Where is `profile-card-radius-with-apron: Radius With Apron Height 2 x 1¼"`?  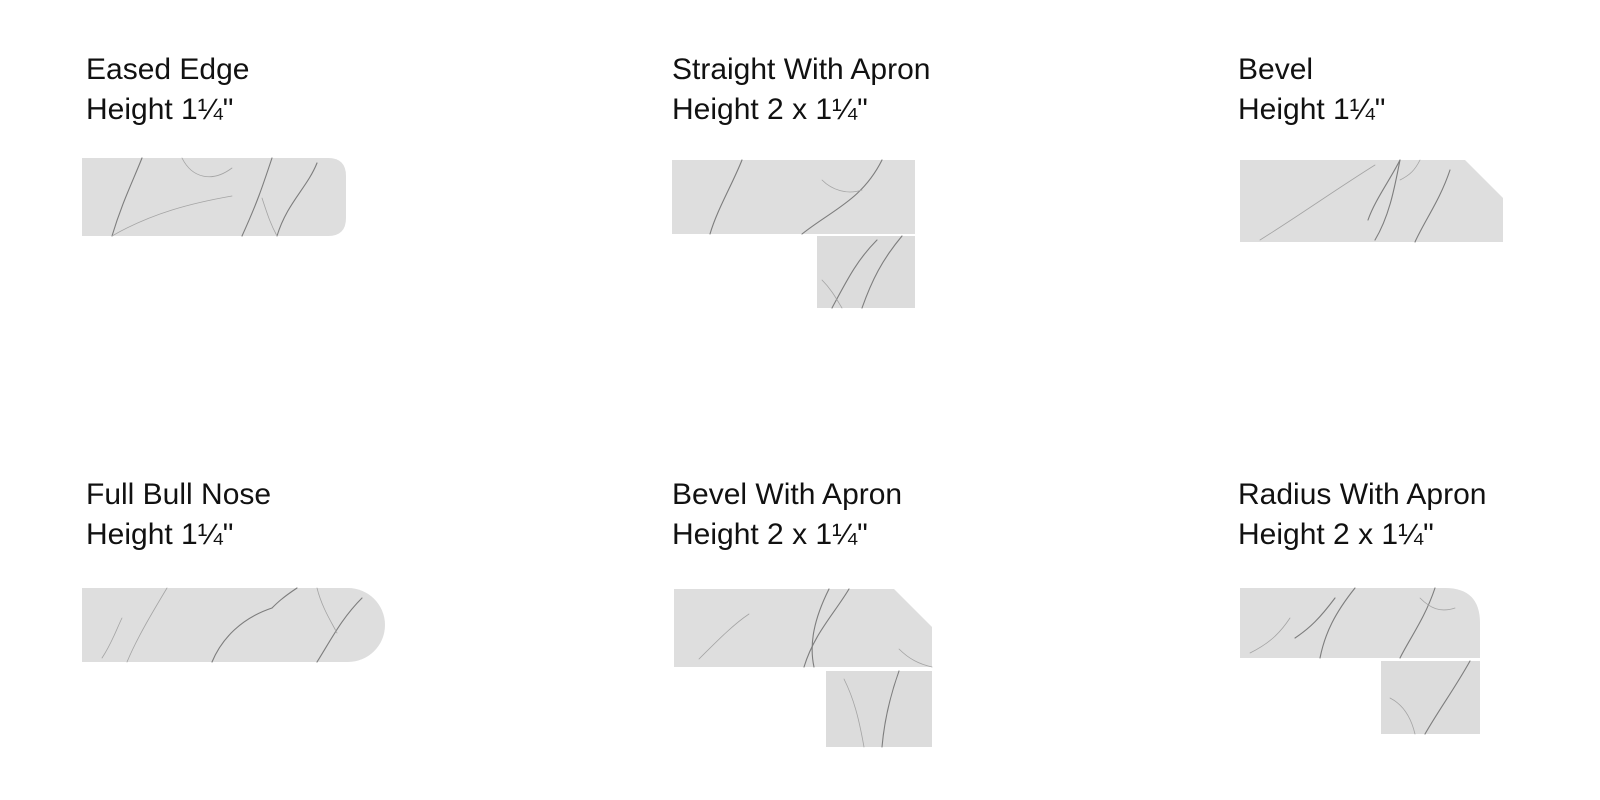 profile-card-radius-with-apron: Radius With Apron Height 2 x 1¼" is located at coordinates (1362, 515).